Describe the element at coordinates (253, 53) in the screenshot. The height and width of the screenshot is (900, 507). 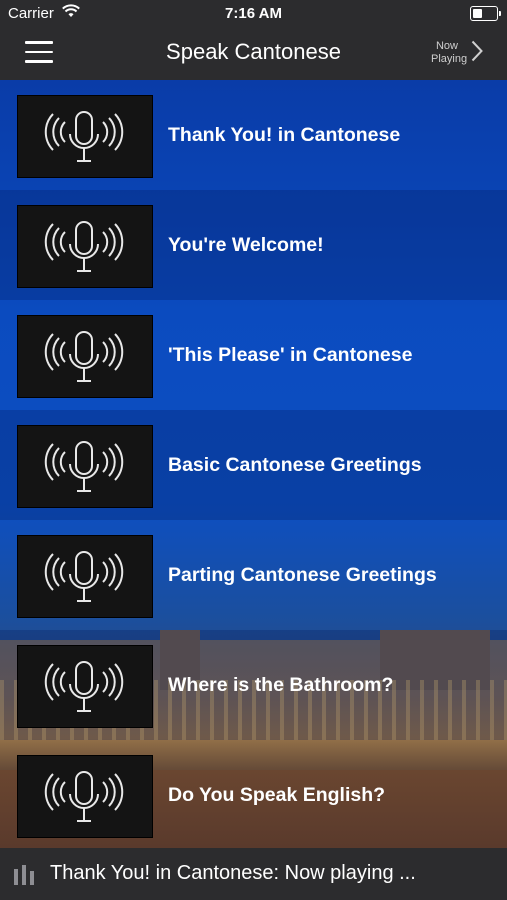
I see `navigation-bar: Speak Cantonese Now Playing` at that location.